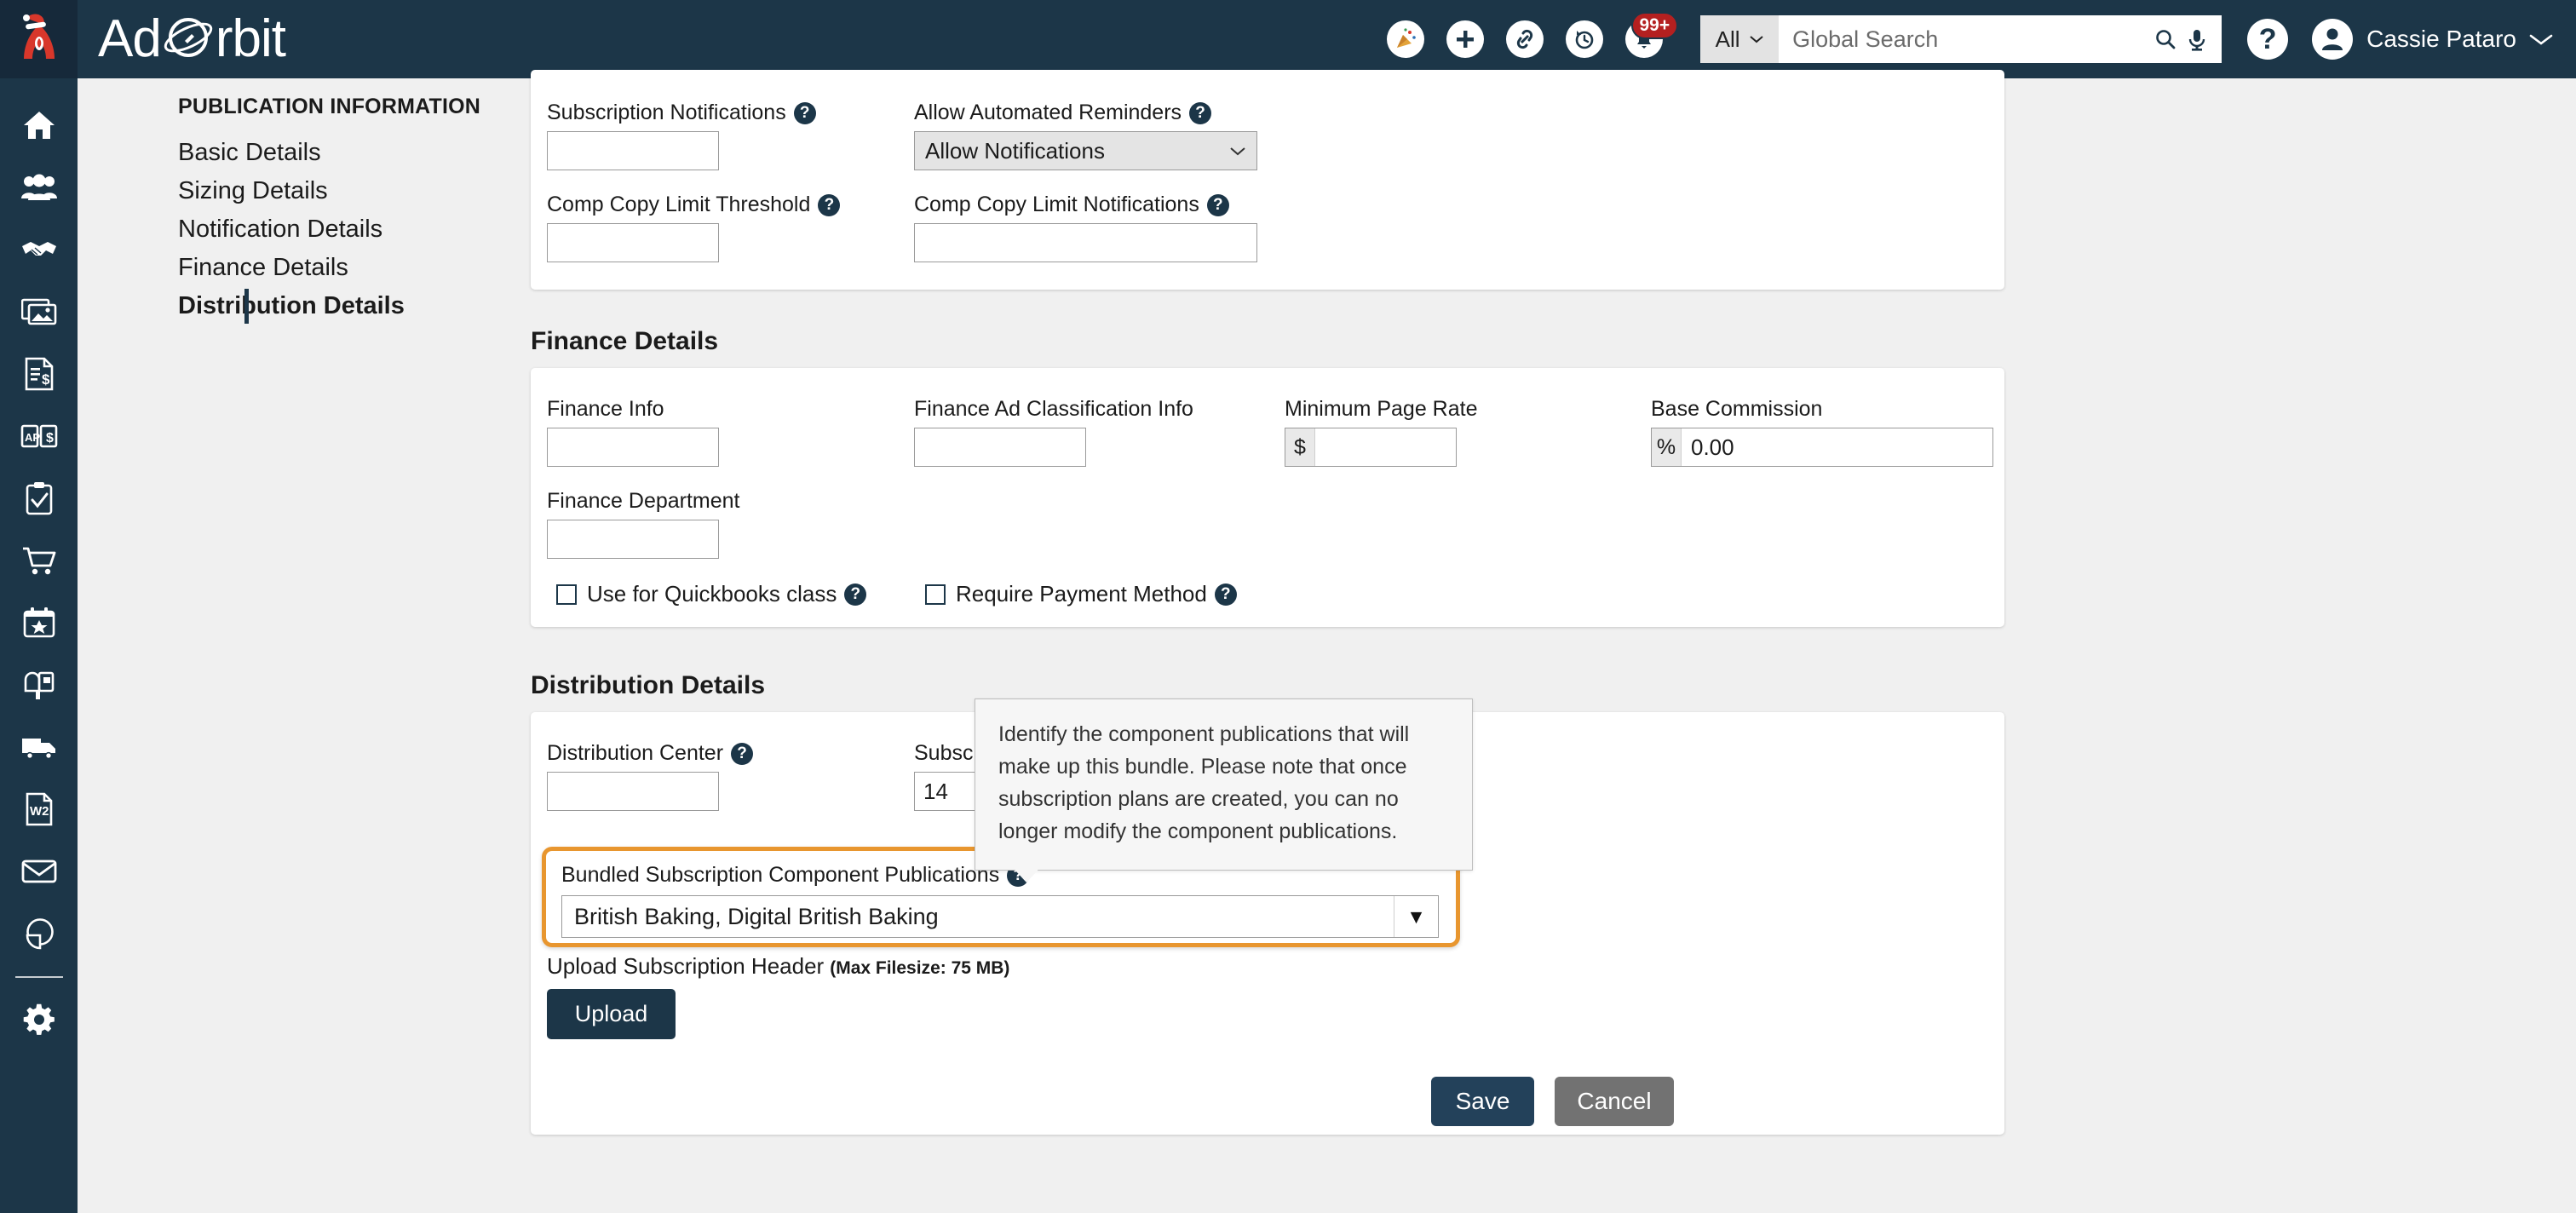 The width and height of the screenshot is (2576, 1213). I want to click on user-menu-chevron-icon, so click(2541, 39).